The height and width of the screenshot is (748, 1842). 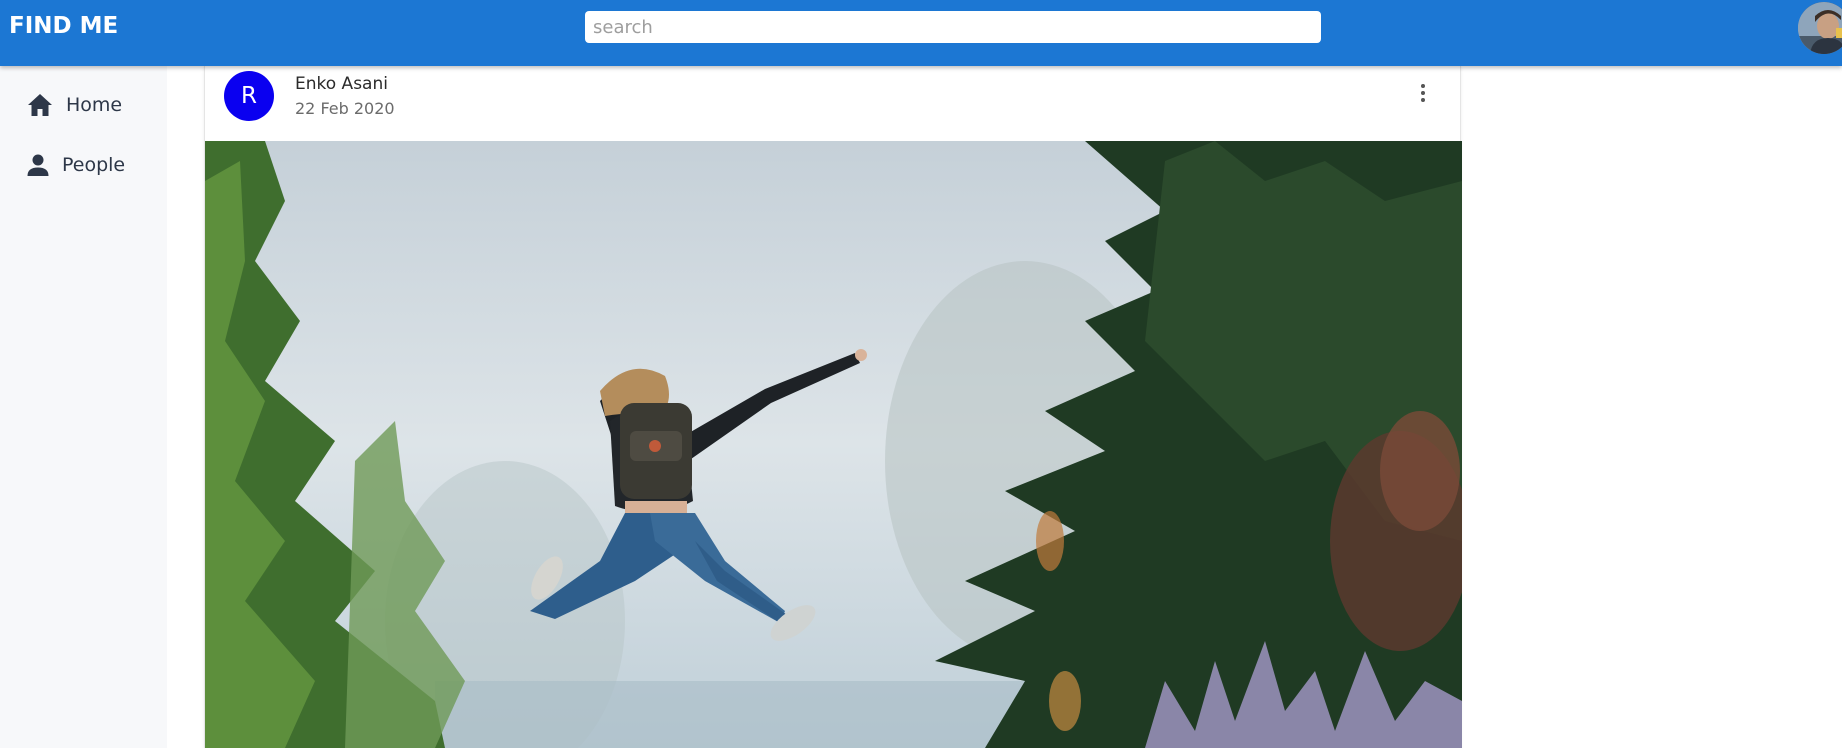 I want to click on more-vert-icon, so click(x=1423, y=93).